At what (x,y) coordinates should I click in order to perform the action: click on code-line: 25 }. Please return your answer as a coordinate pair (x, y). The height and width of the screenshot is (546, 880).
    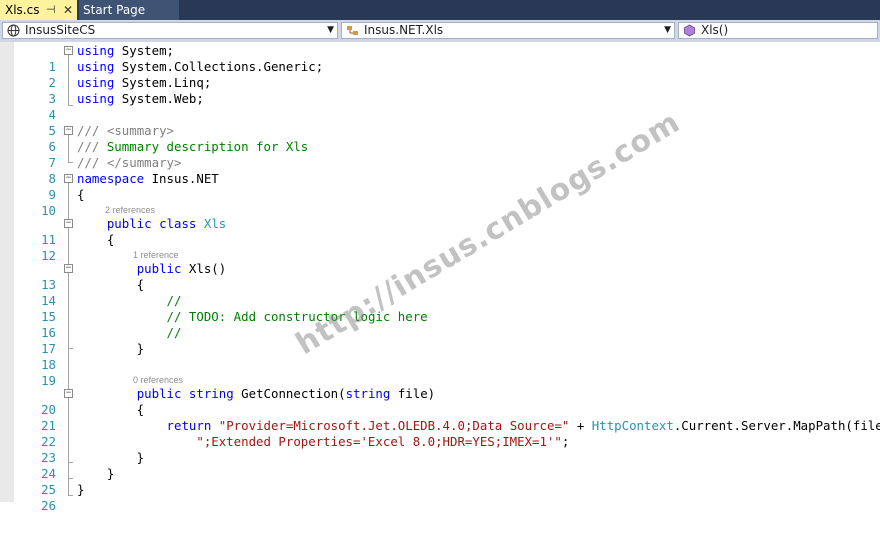
    Looking at the image, I should click on (440, 481).